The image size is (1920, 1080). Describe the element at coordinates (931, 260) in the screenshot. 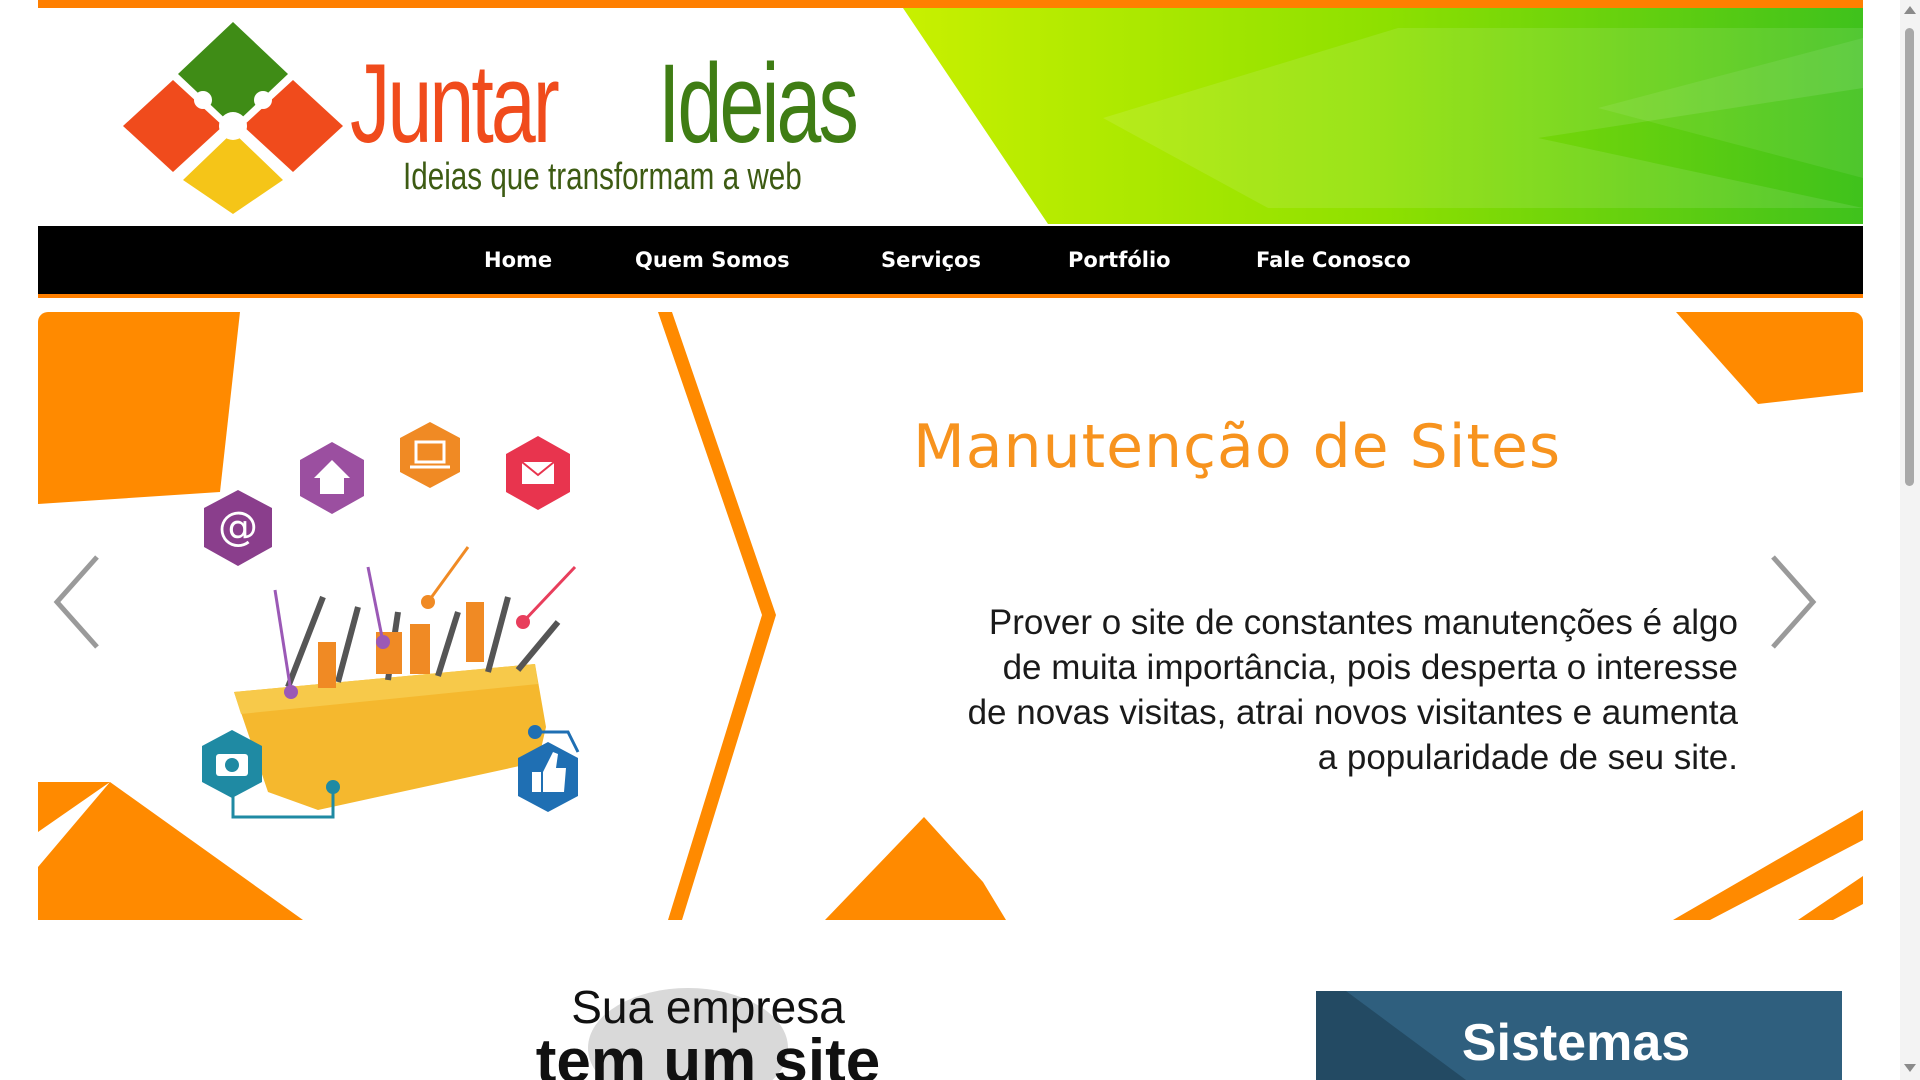

I see `nav-item-servicos: Serviços` at that location.